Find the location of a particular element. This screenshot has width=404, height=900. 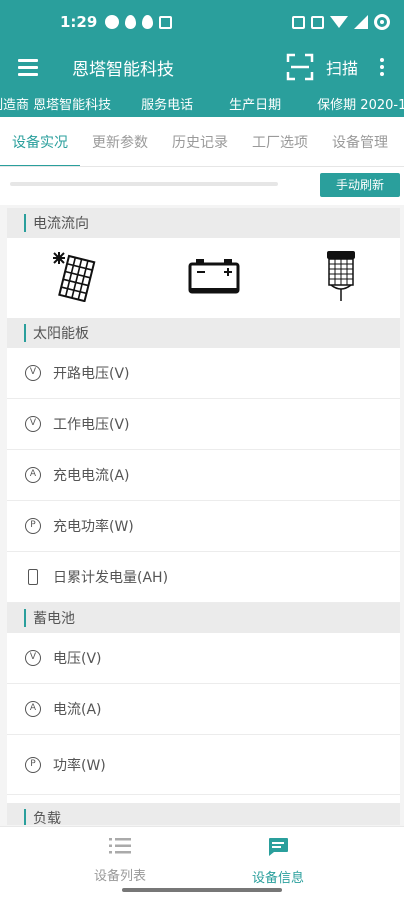

nfc-icon is located at coordinates (298, 22).